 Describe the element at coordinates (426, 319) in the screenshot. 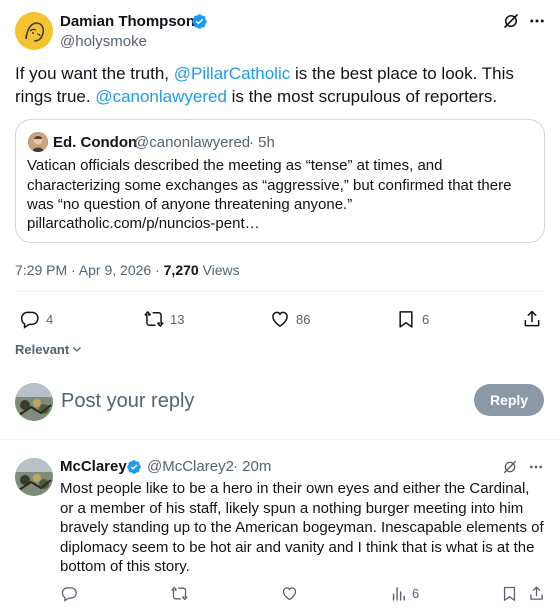

I see `bookmark-count: 6` at that location.